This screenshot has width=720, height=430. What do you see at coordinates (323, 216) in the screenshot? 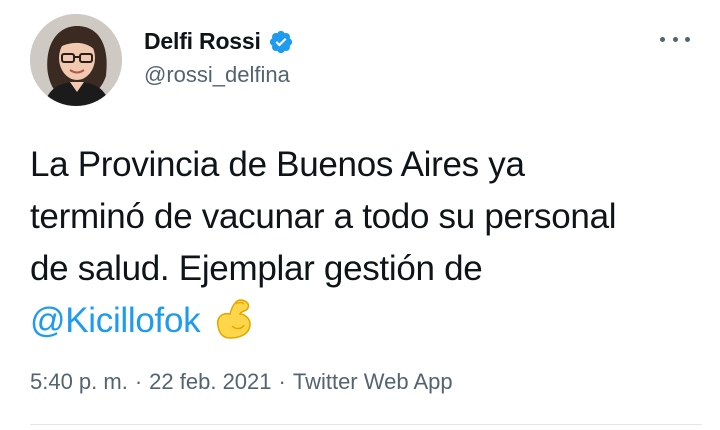
I see `tweet-text-line: terminó de vacunar a todo su personal` at bounding box center [323, 216].